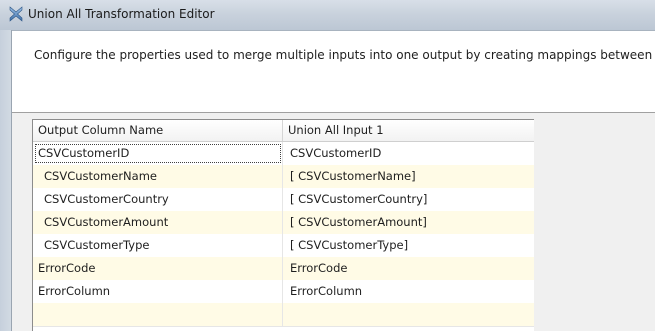  I want to click on grid-header-row: Output Column Name Union All Input 1, so click(283, 131).